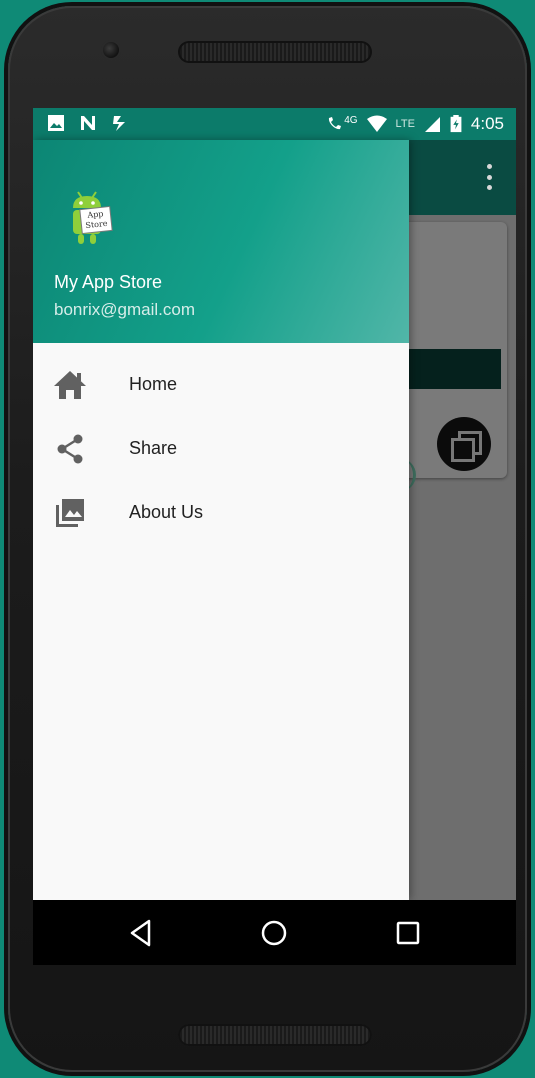 This screenshot has width=535, height=1078. I want to click on battery-charging-icon, so click(456, 124).